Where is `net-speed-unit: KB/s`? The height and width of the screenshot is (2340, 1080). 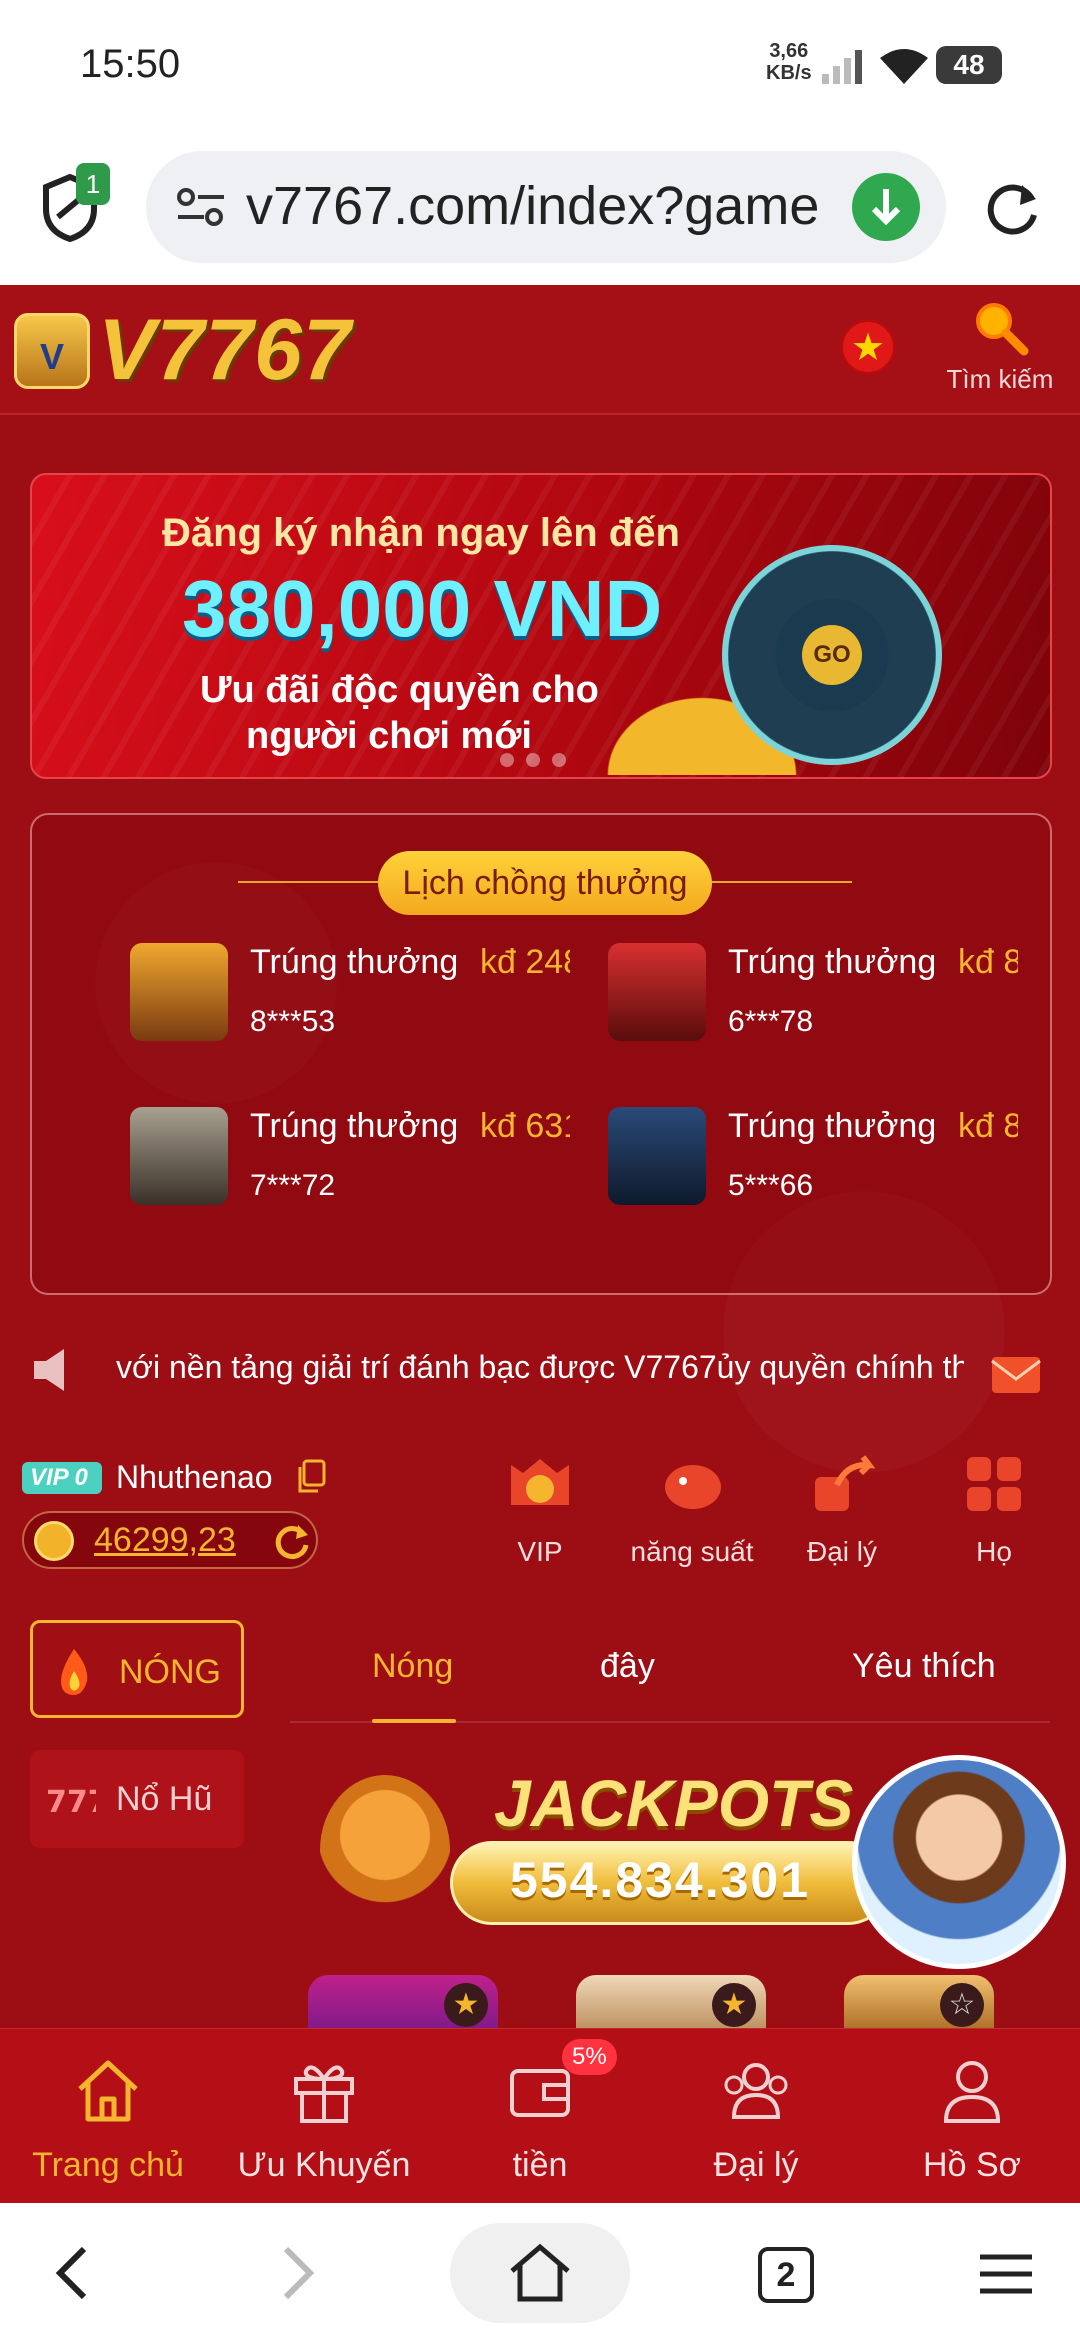 net-speed-unit: KB/s is located at coordinates (789, 73).